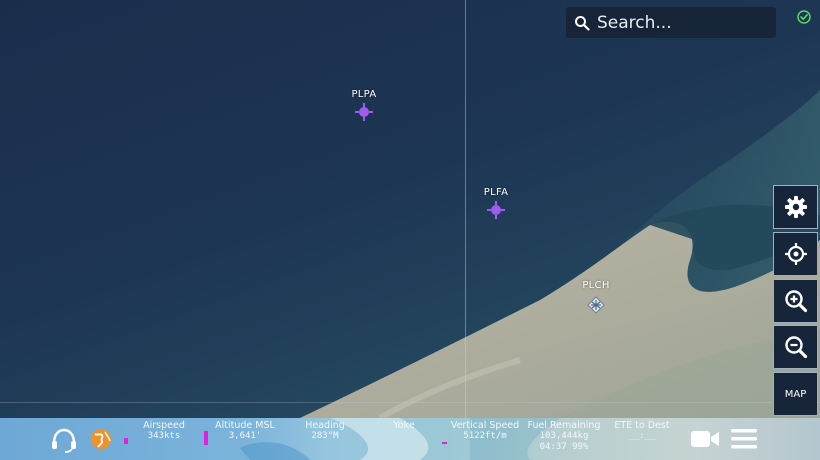 The height and width of the screenshot is (460, 820). Describe the element at coordinates (325, 425) in the screenshot. I see `heading-label: Heading` at that location.